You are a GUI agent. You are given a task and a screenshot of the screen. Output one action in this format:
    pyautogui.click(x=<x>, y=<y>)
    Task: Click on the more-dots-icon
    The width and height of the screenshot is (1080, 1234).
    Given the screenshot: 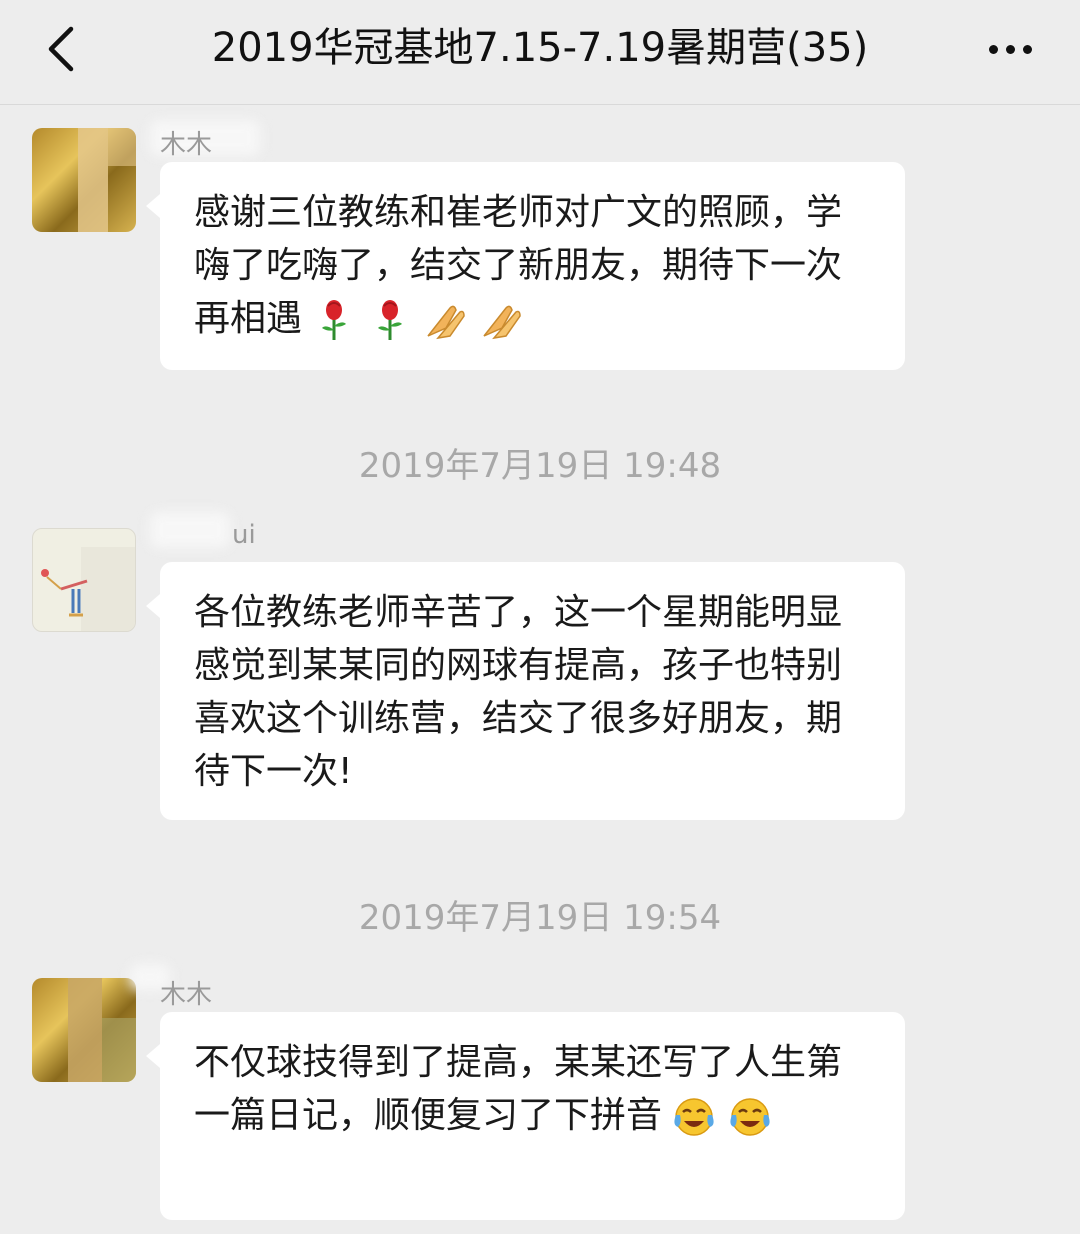 What is the action you would take?
    pyautogui.click(x=993, y=49)
    